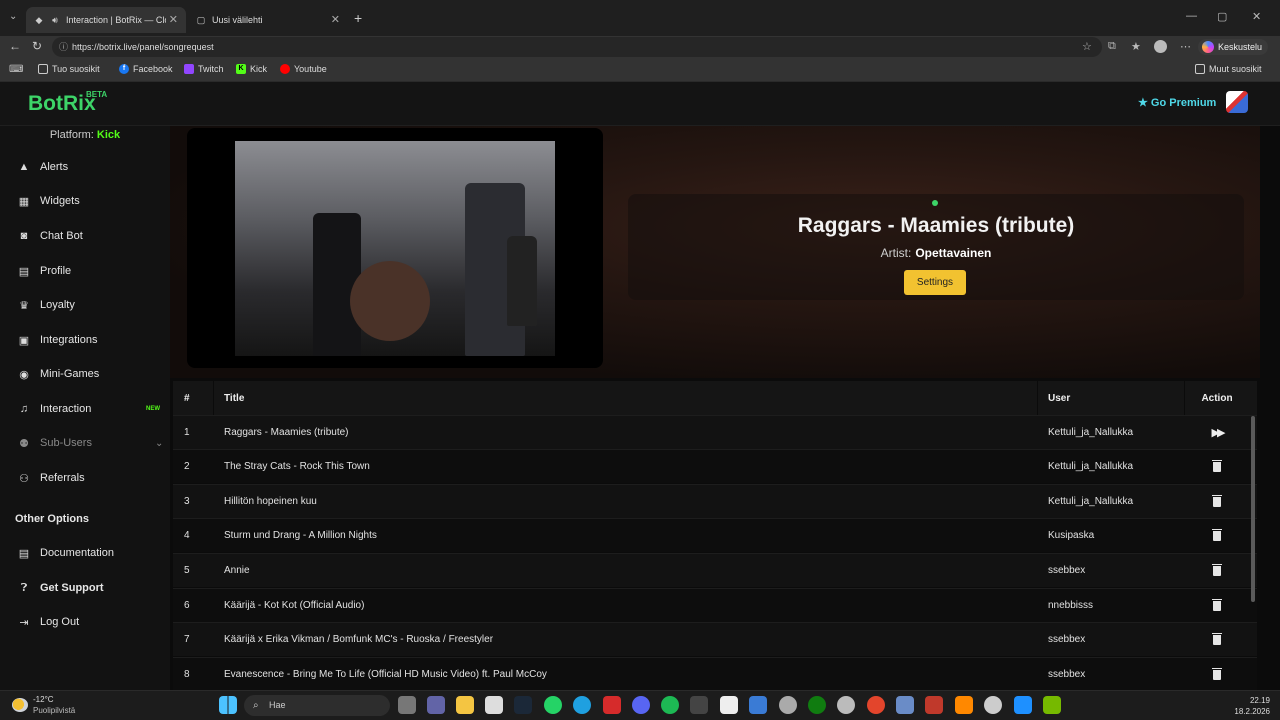  I want to click on user-avatar, so click(1237, 102).